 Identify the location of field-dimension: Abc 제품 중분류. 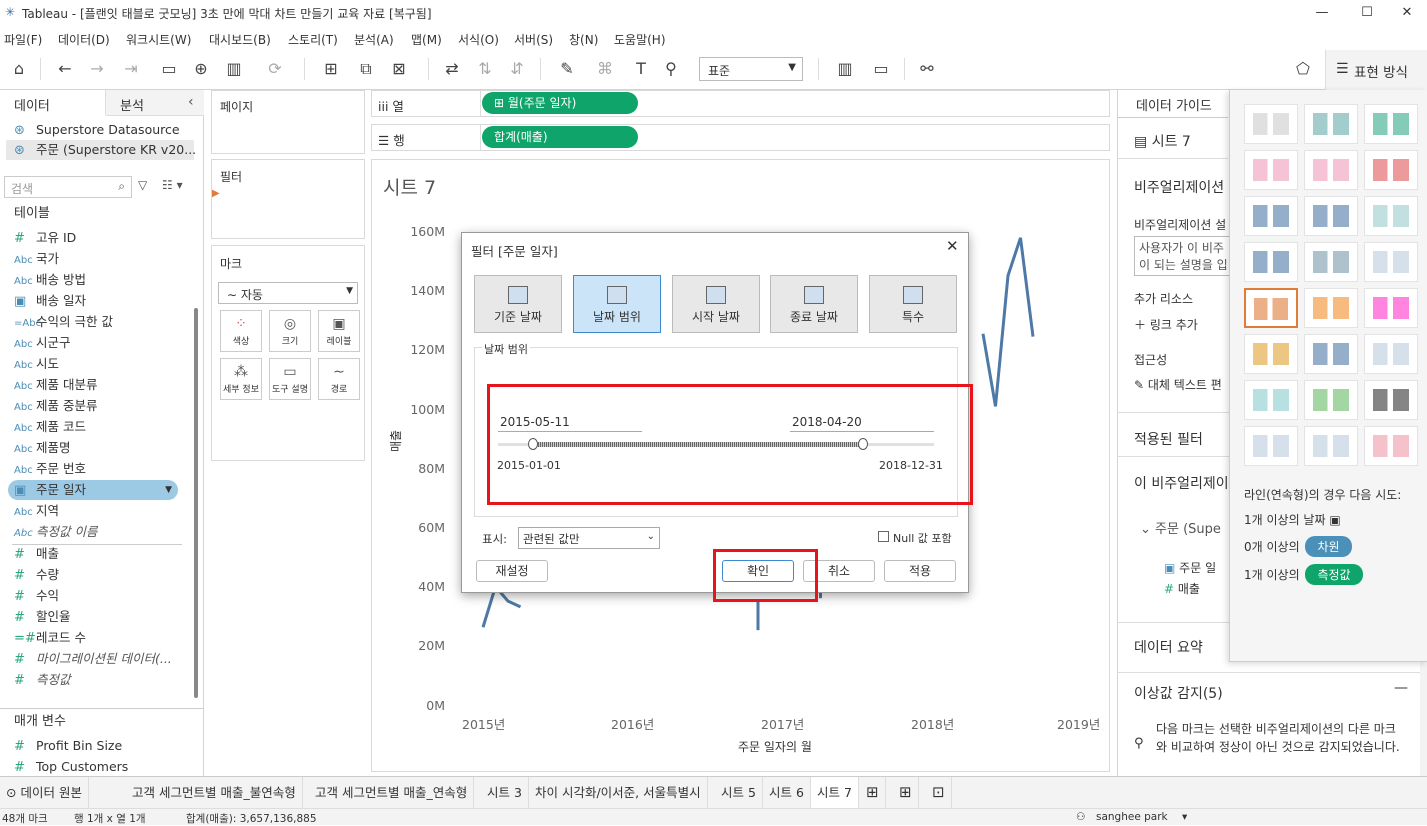
(55, 406).